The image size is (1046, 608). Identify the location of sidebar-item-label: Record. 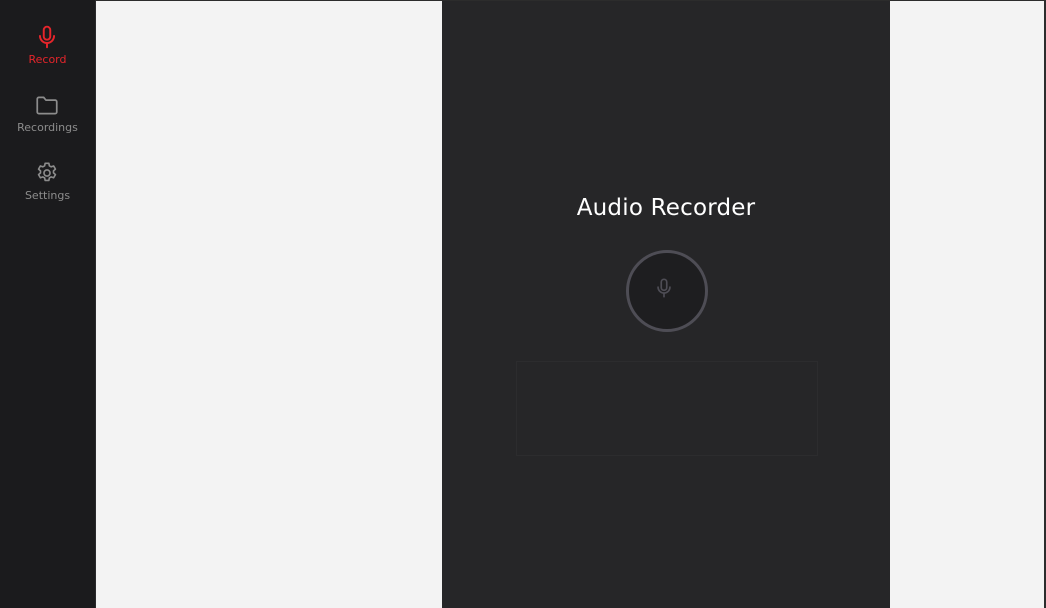
(47, 59).